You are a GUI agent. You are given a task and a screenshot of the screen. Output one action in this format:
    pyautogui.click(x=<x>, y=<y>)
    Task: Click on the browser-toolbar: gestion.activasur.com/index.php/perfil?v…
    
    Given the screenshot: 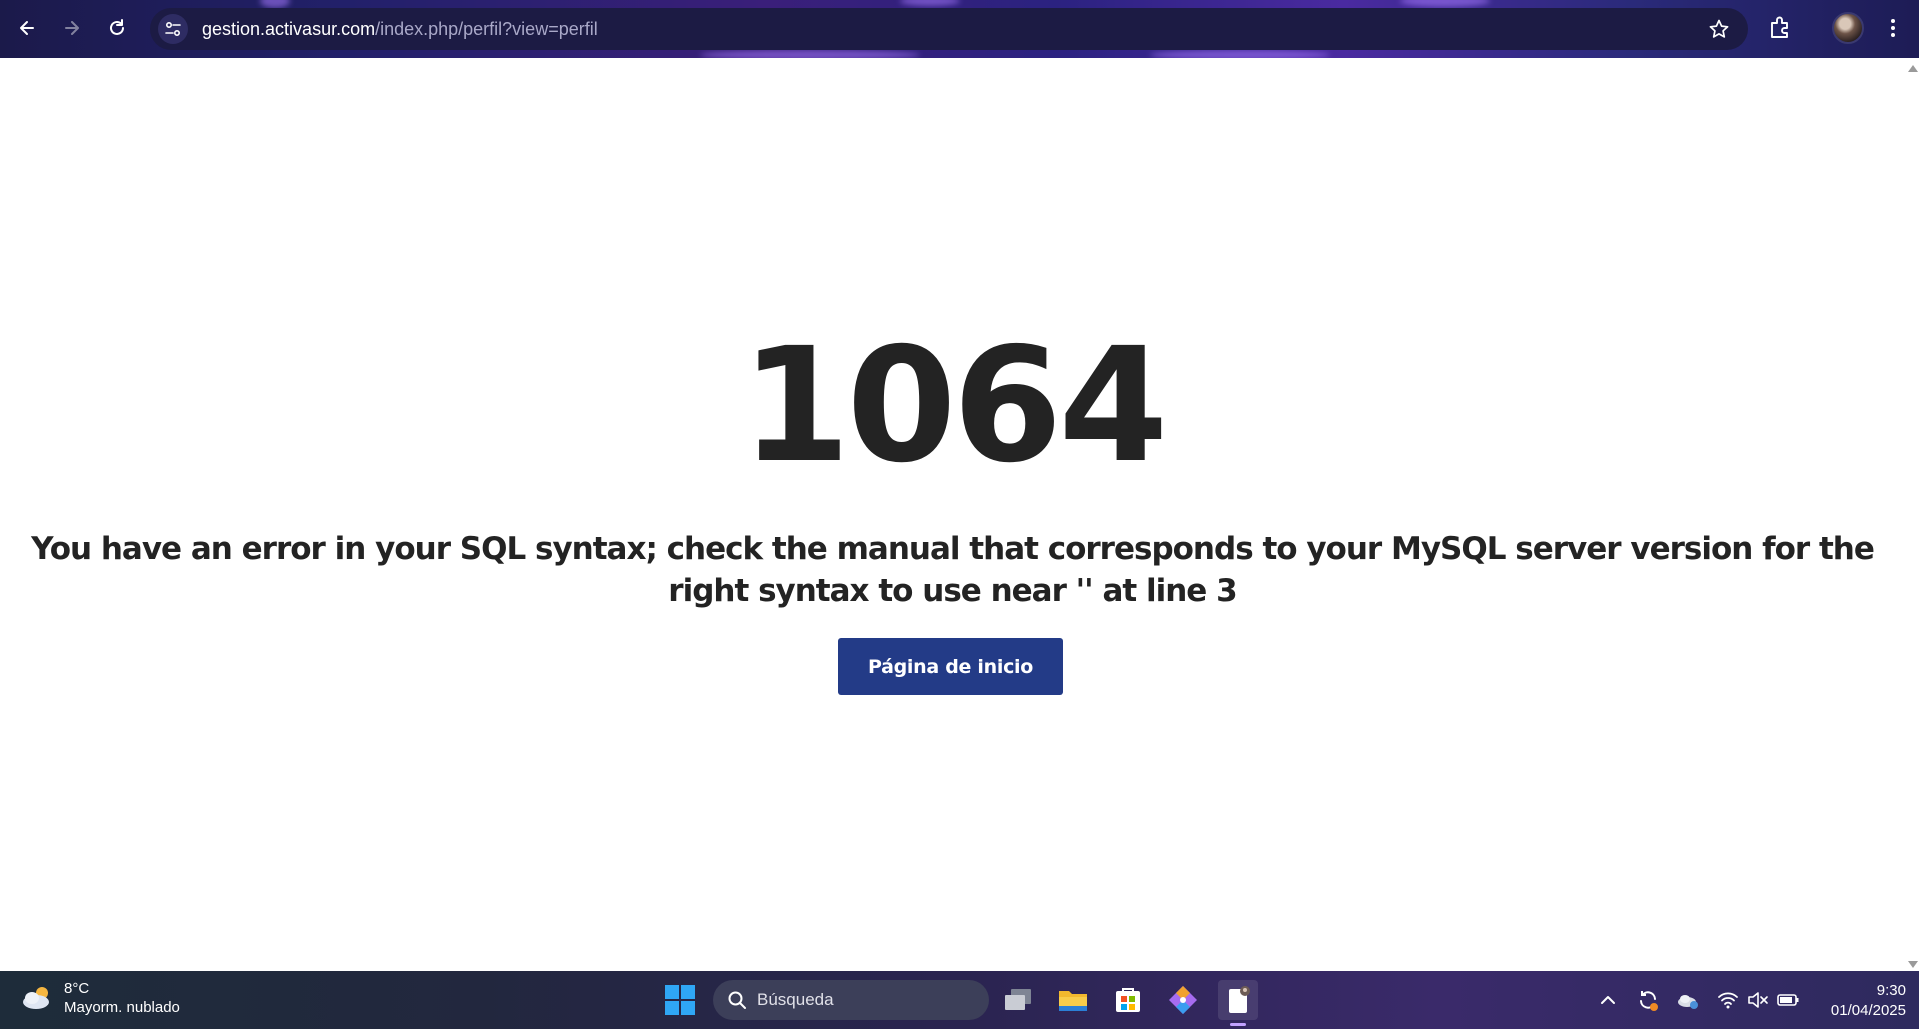 What is the action you would take?
    pyautogui.click(x=959, y=29)
    